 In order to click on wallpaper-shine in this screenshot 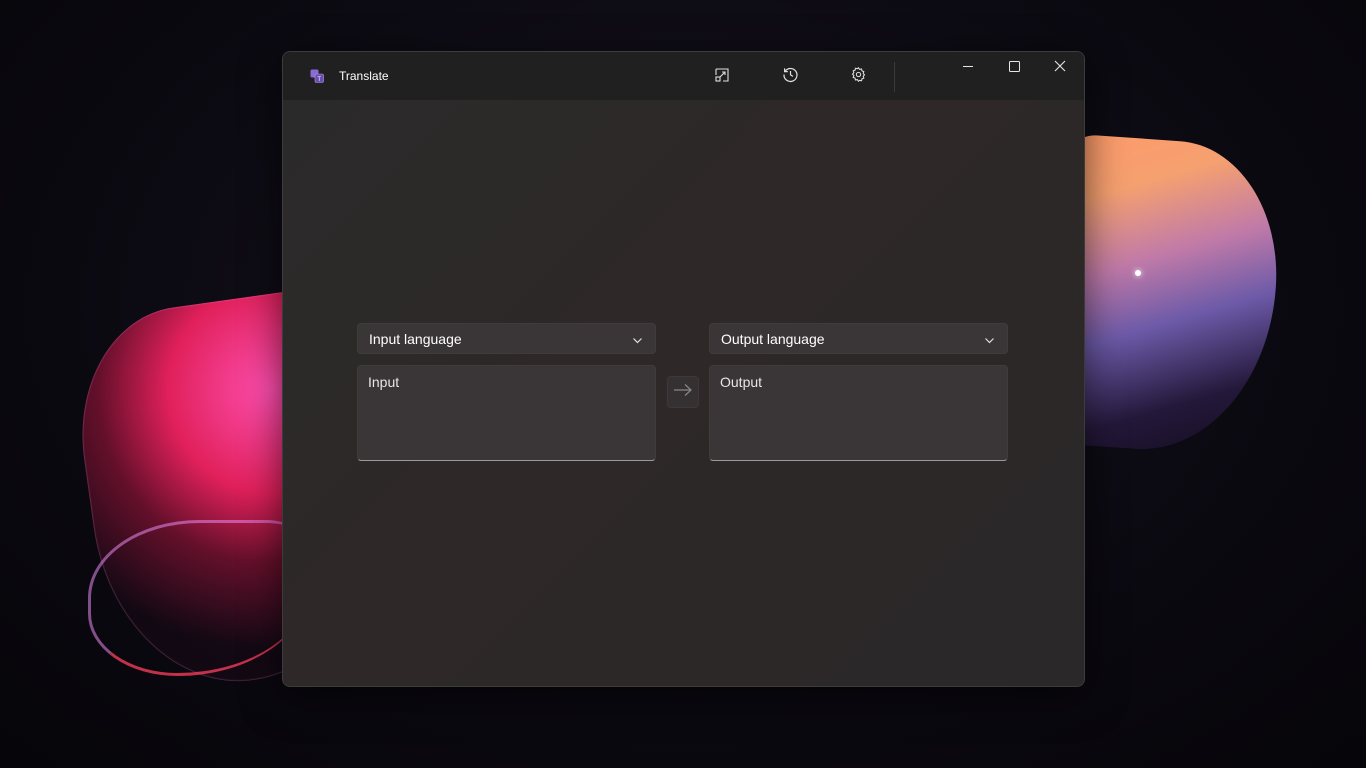, I will do `click(1138, 273)`.